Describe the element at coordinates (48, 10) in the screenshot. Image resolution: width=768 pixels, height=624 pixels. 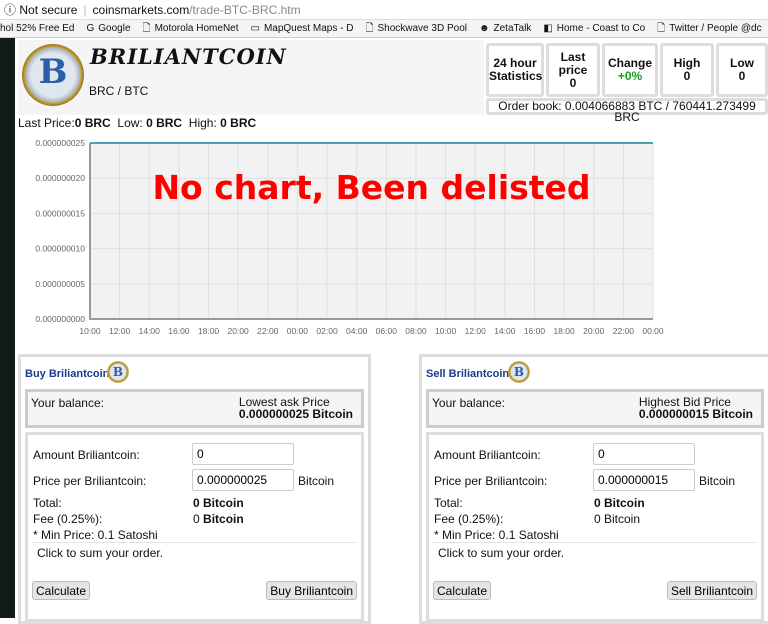
I see `security-label: Not secure` at that location.